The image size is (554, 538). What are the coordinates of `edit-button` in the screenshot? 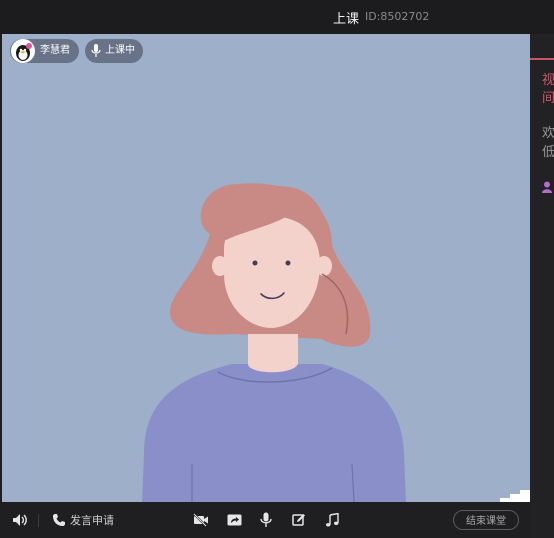 It's located at (299, 520).